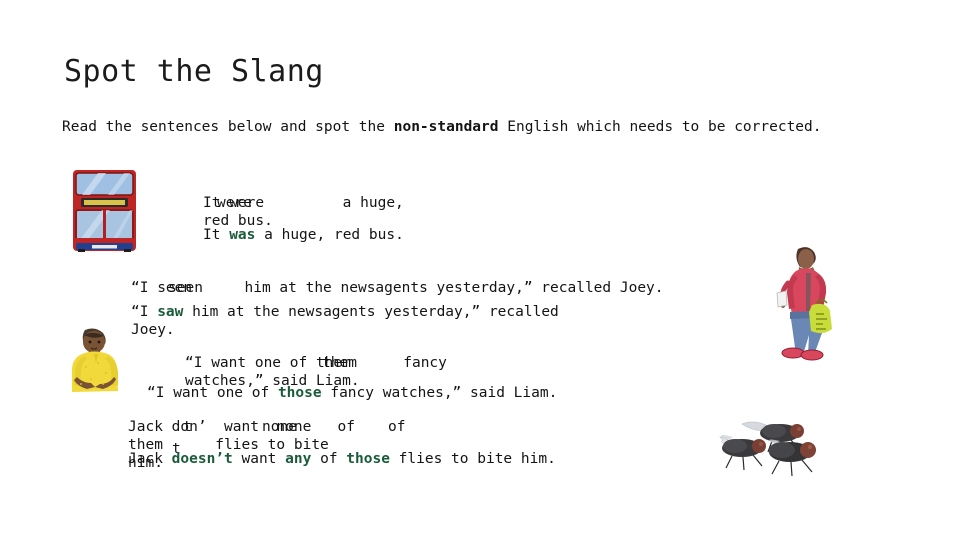 This screenshot has height=540, width=960. What do you see at coordinates (472, 459) in the screenshot?
I see `block-4-corrected-after: flies to bite him.` at bounding box center [472, 459].